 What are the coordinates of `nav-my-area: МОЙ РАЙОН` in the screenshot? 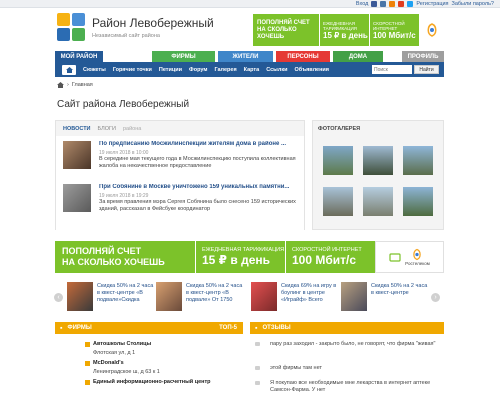 It's located at (79, 56).